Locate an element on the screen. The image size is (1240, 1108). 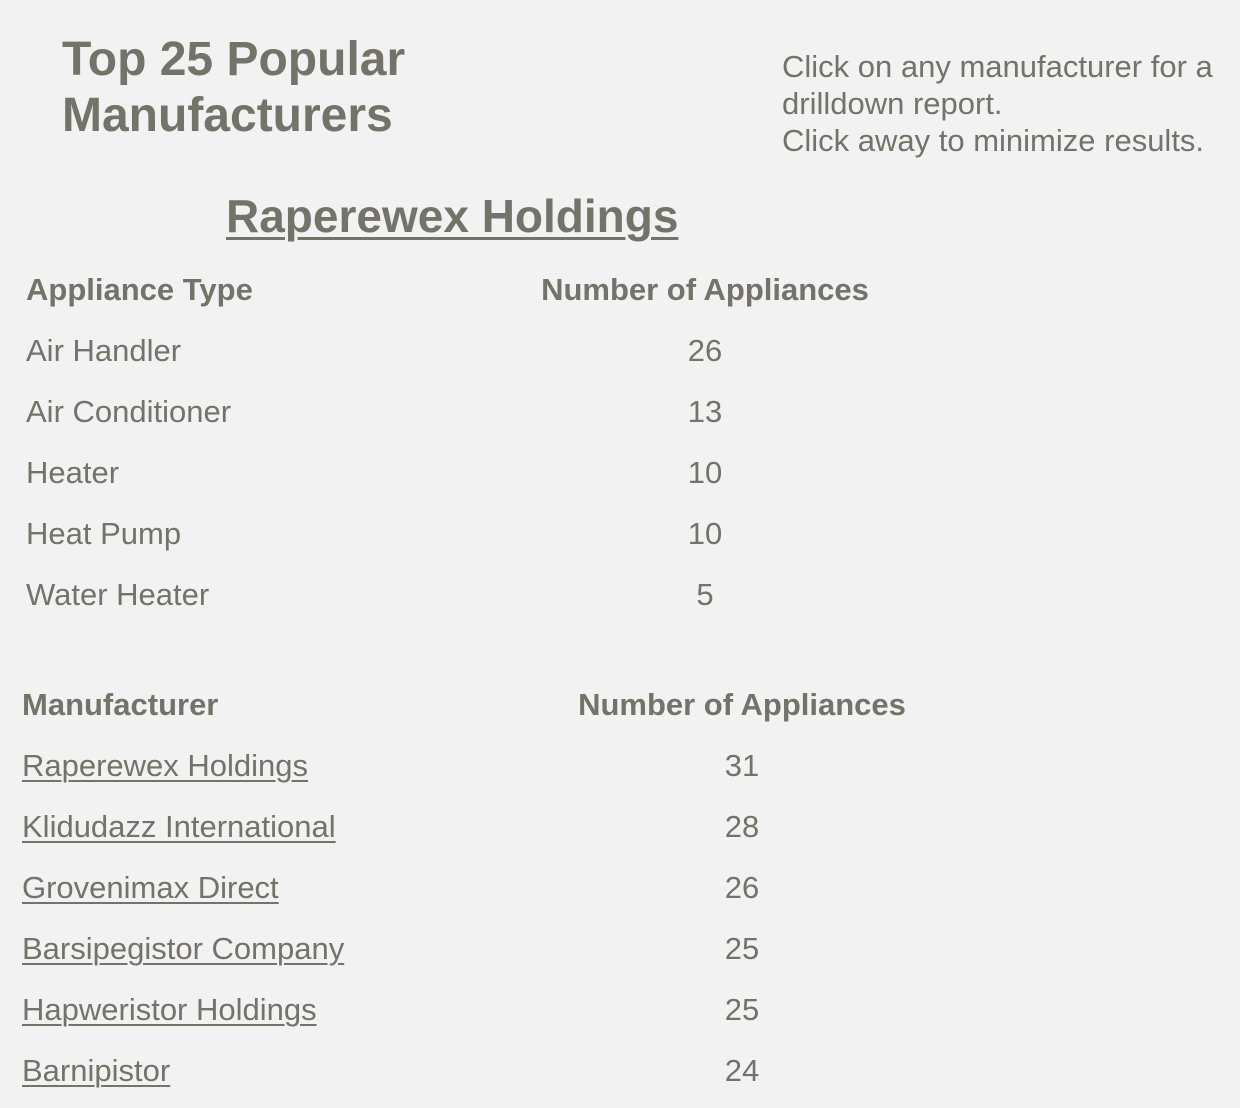
table-row: Water Heater 5 is located at coordinates (470, 594).